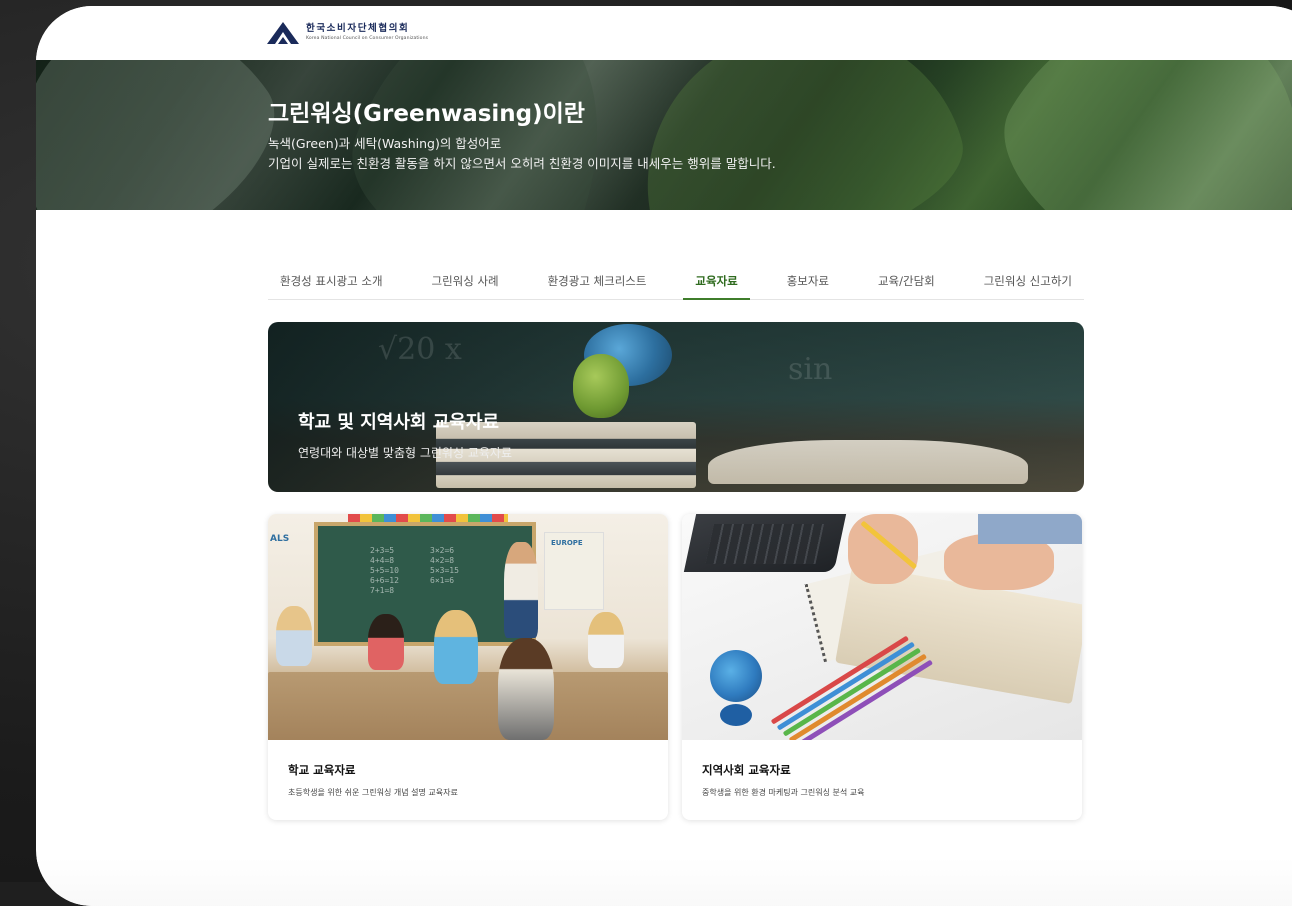 The image size is (1292, 906). I want to click on chalk-writing: √20 x, so click(420, 349).